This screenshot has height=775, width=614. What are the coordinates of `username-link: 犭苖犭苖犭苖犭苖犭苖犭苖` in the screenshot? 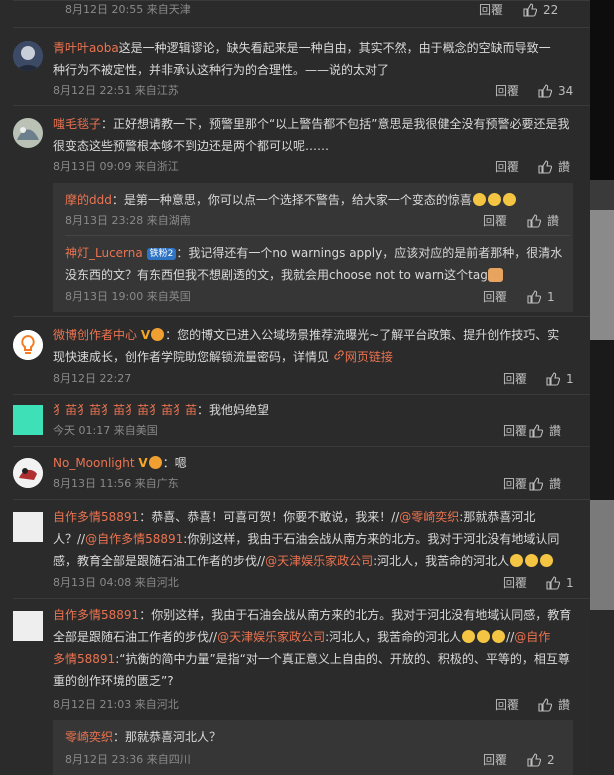 It's located at (125, 410).